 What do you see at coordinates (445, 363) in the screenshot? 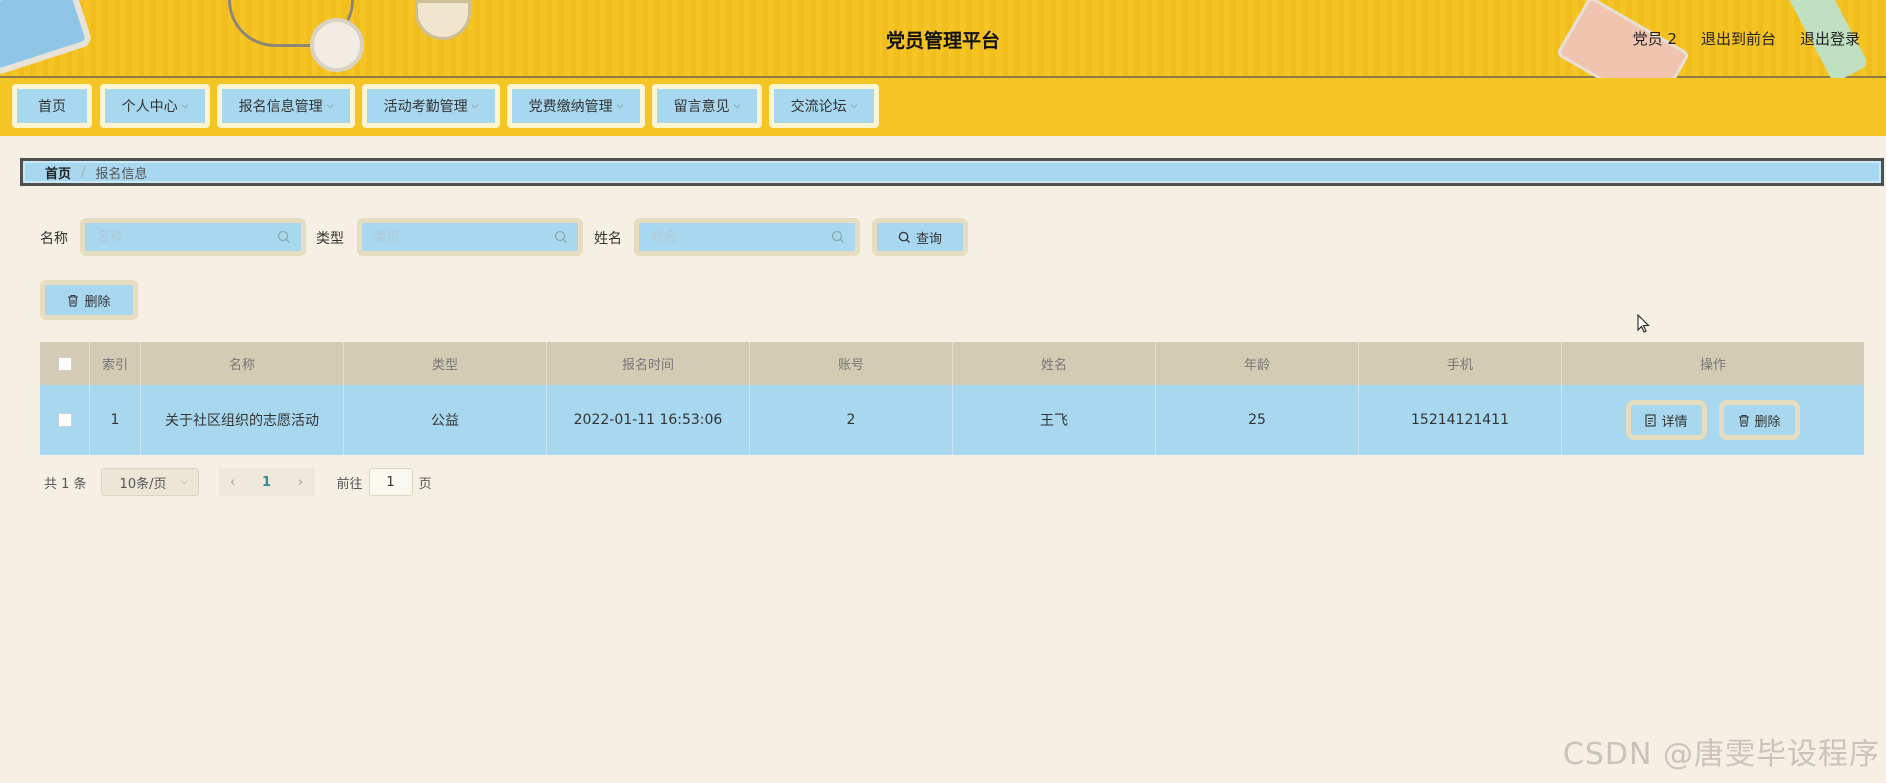
I see `column-header: 类型` at bounding box center [445, 363].